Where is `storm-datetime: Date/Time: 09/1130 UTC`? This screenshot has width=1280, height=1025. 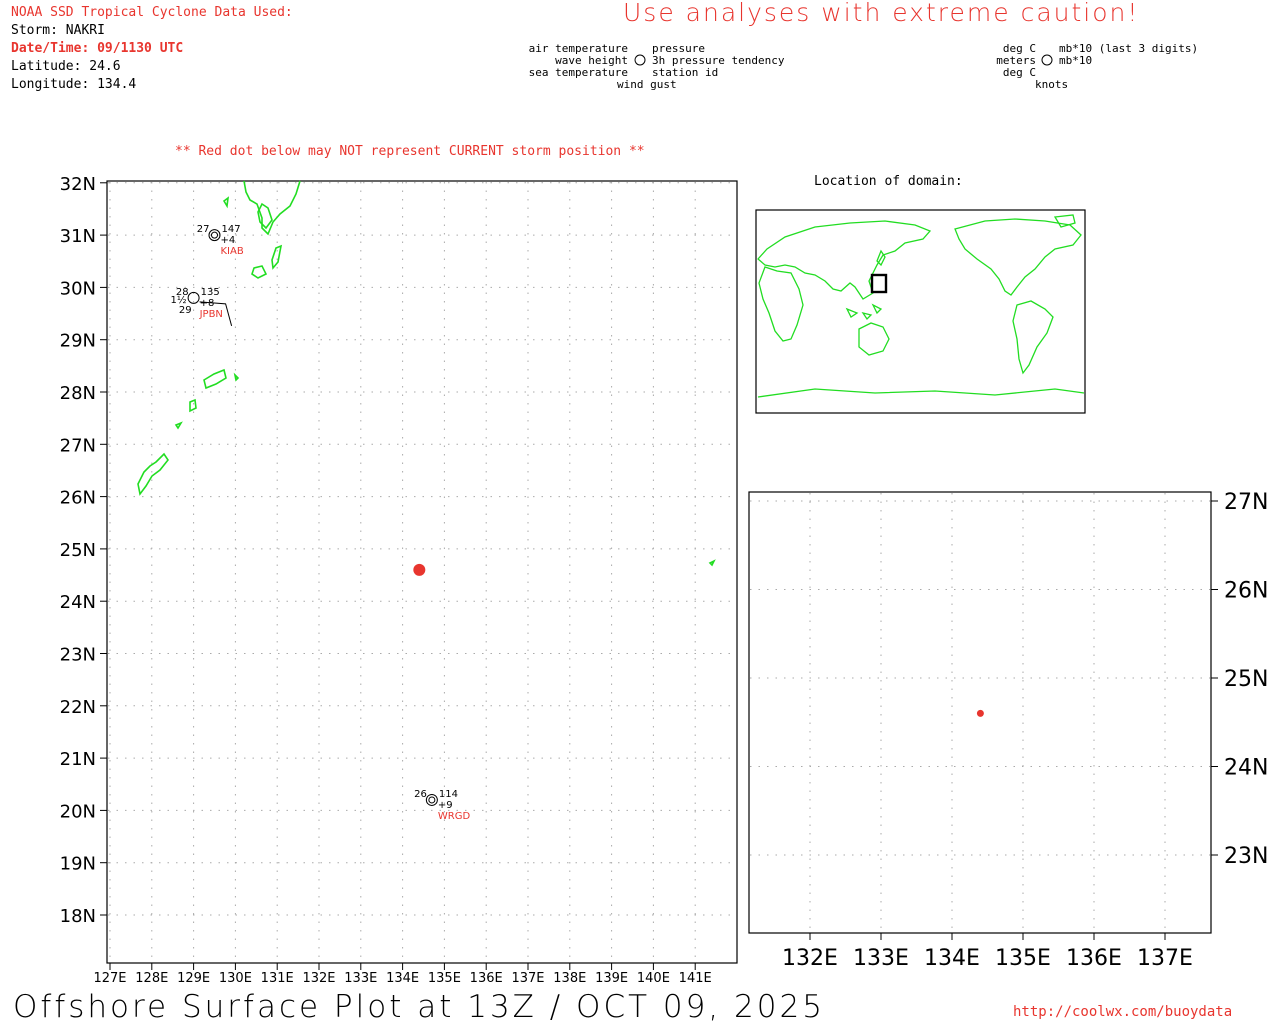
storm-datetime: Date/Time: 09/1130 UTC is located at coordinates (97, 48).